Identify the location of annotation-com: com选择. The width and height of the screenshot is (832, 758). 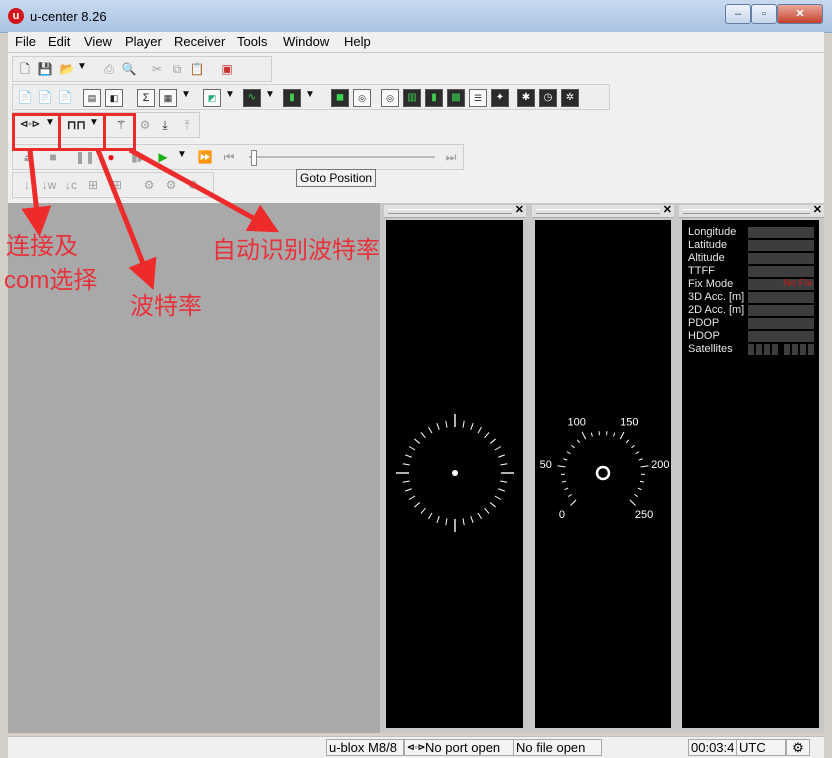
(50, 281).